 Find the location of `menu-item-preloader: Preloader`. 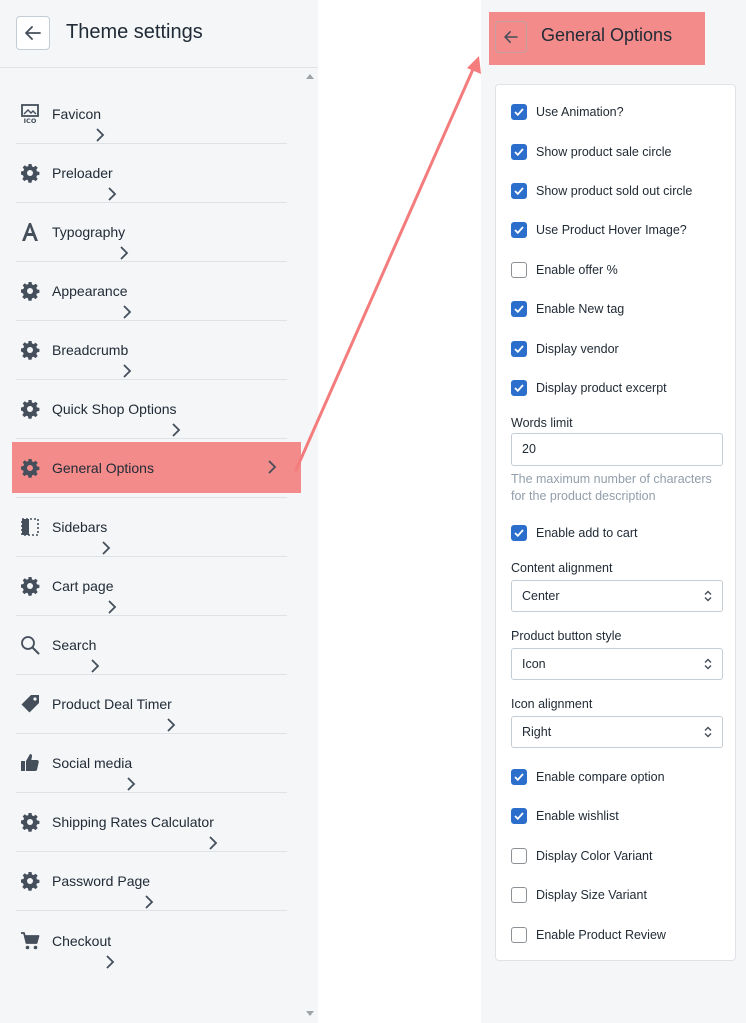

menu-item-preloader: Preloader is located at coordinates (151, 173).